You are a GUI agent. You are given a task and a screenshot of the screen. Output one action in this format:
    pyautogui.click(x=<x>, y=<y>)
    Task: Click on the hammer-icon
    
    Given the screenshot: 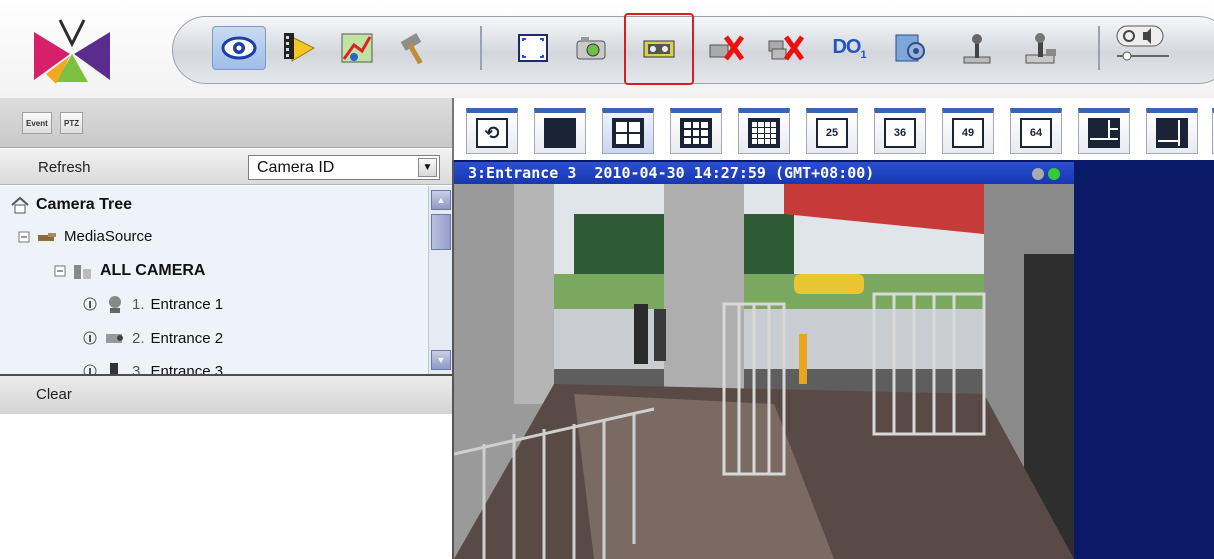 What is the action you would take?
    pyautogui.click(x=411, y=49)
    